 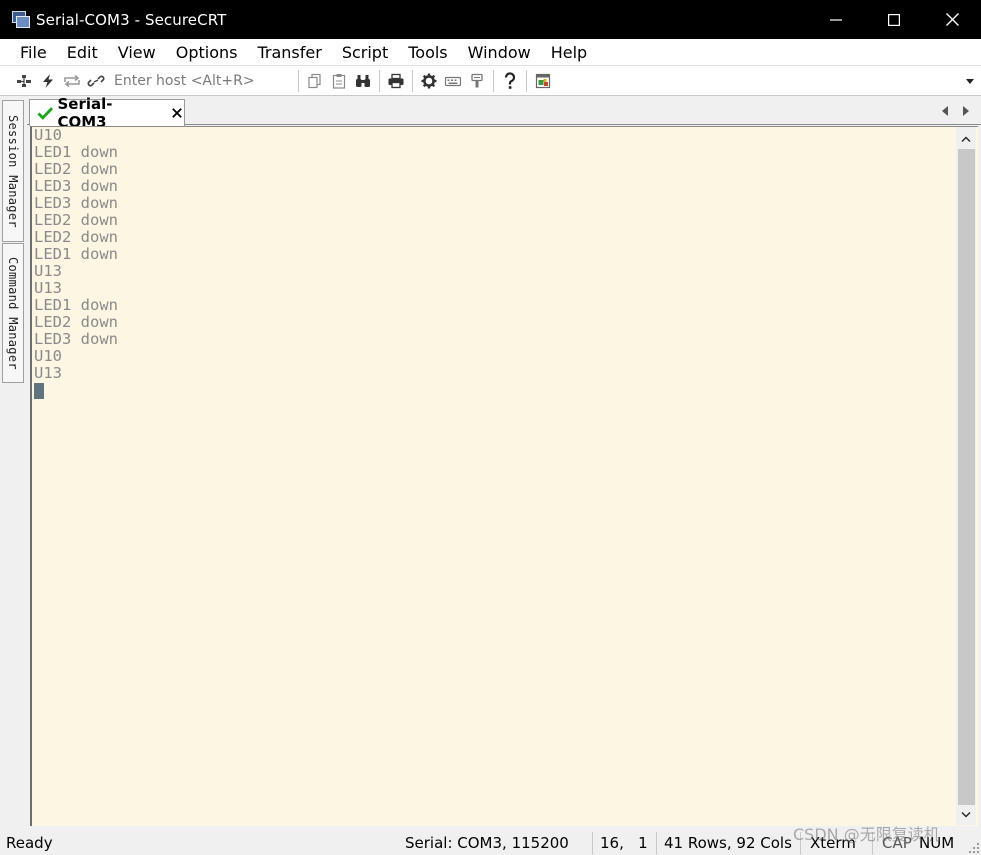 What do you see at coordinates (427, 52) in the screenshot?
I see `menu-tools: Tools` at bounding box center [427, 52].